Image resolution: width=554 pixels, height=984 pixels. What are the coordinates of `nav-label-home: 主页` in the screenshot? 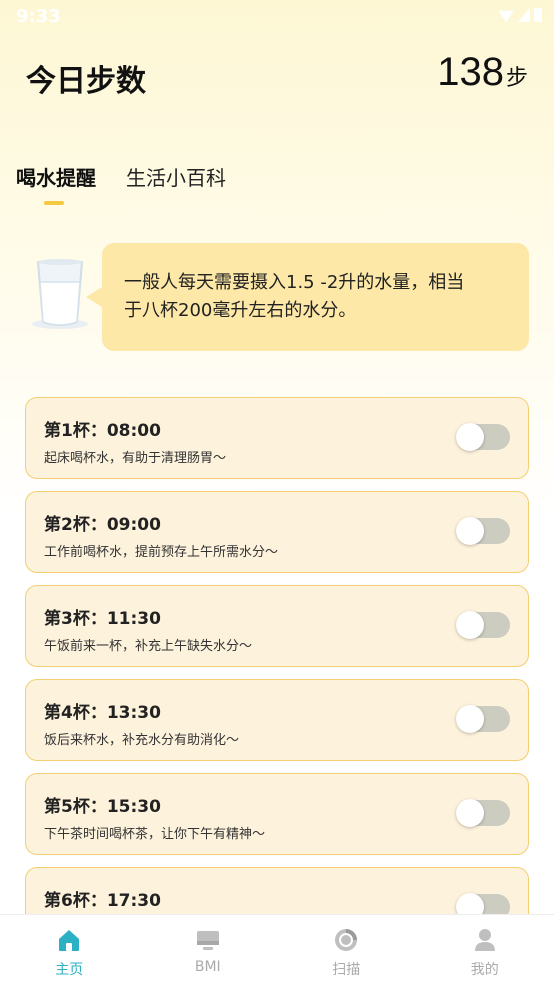 It's located at (69, 970).